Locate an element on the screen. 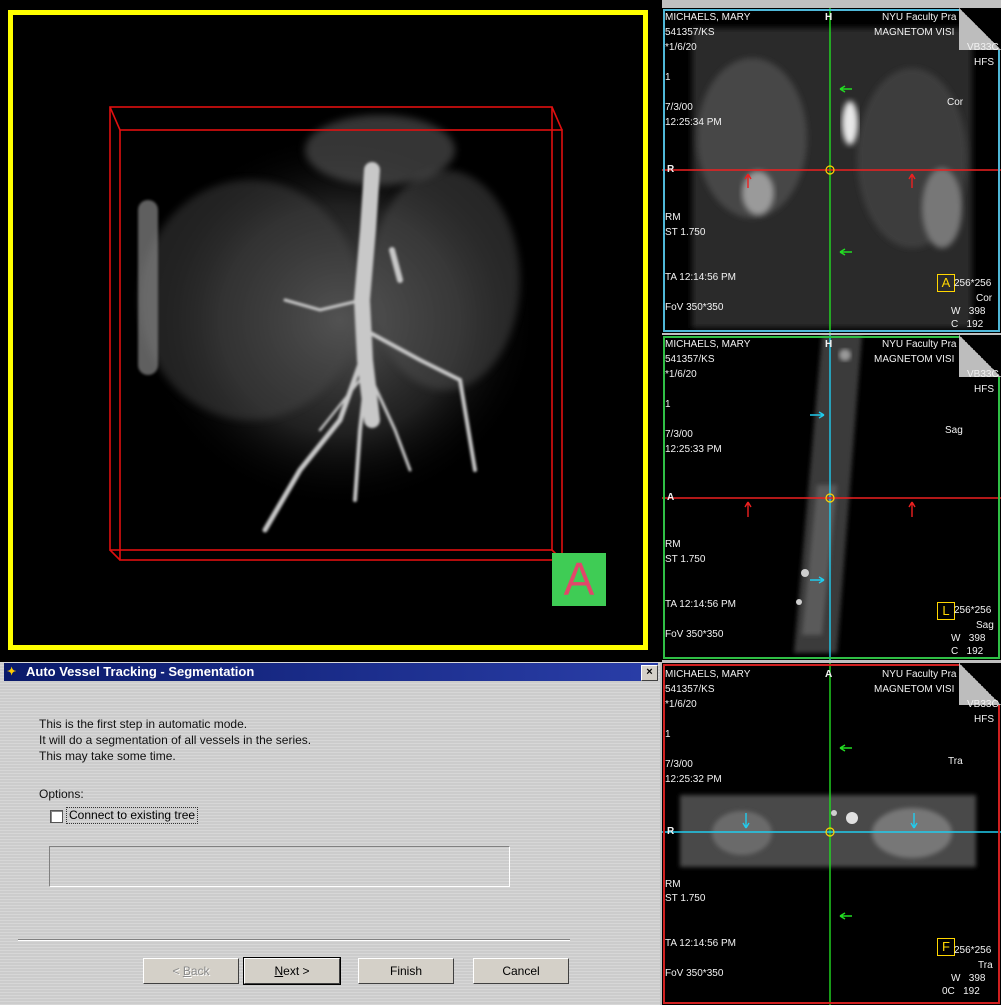 The image size is (1001, 1005). dialog-title-bar: ✦ Auto Vessel Tracking - Segmentation is located at coordinates (331, 672).